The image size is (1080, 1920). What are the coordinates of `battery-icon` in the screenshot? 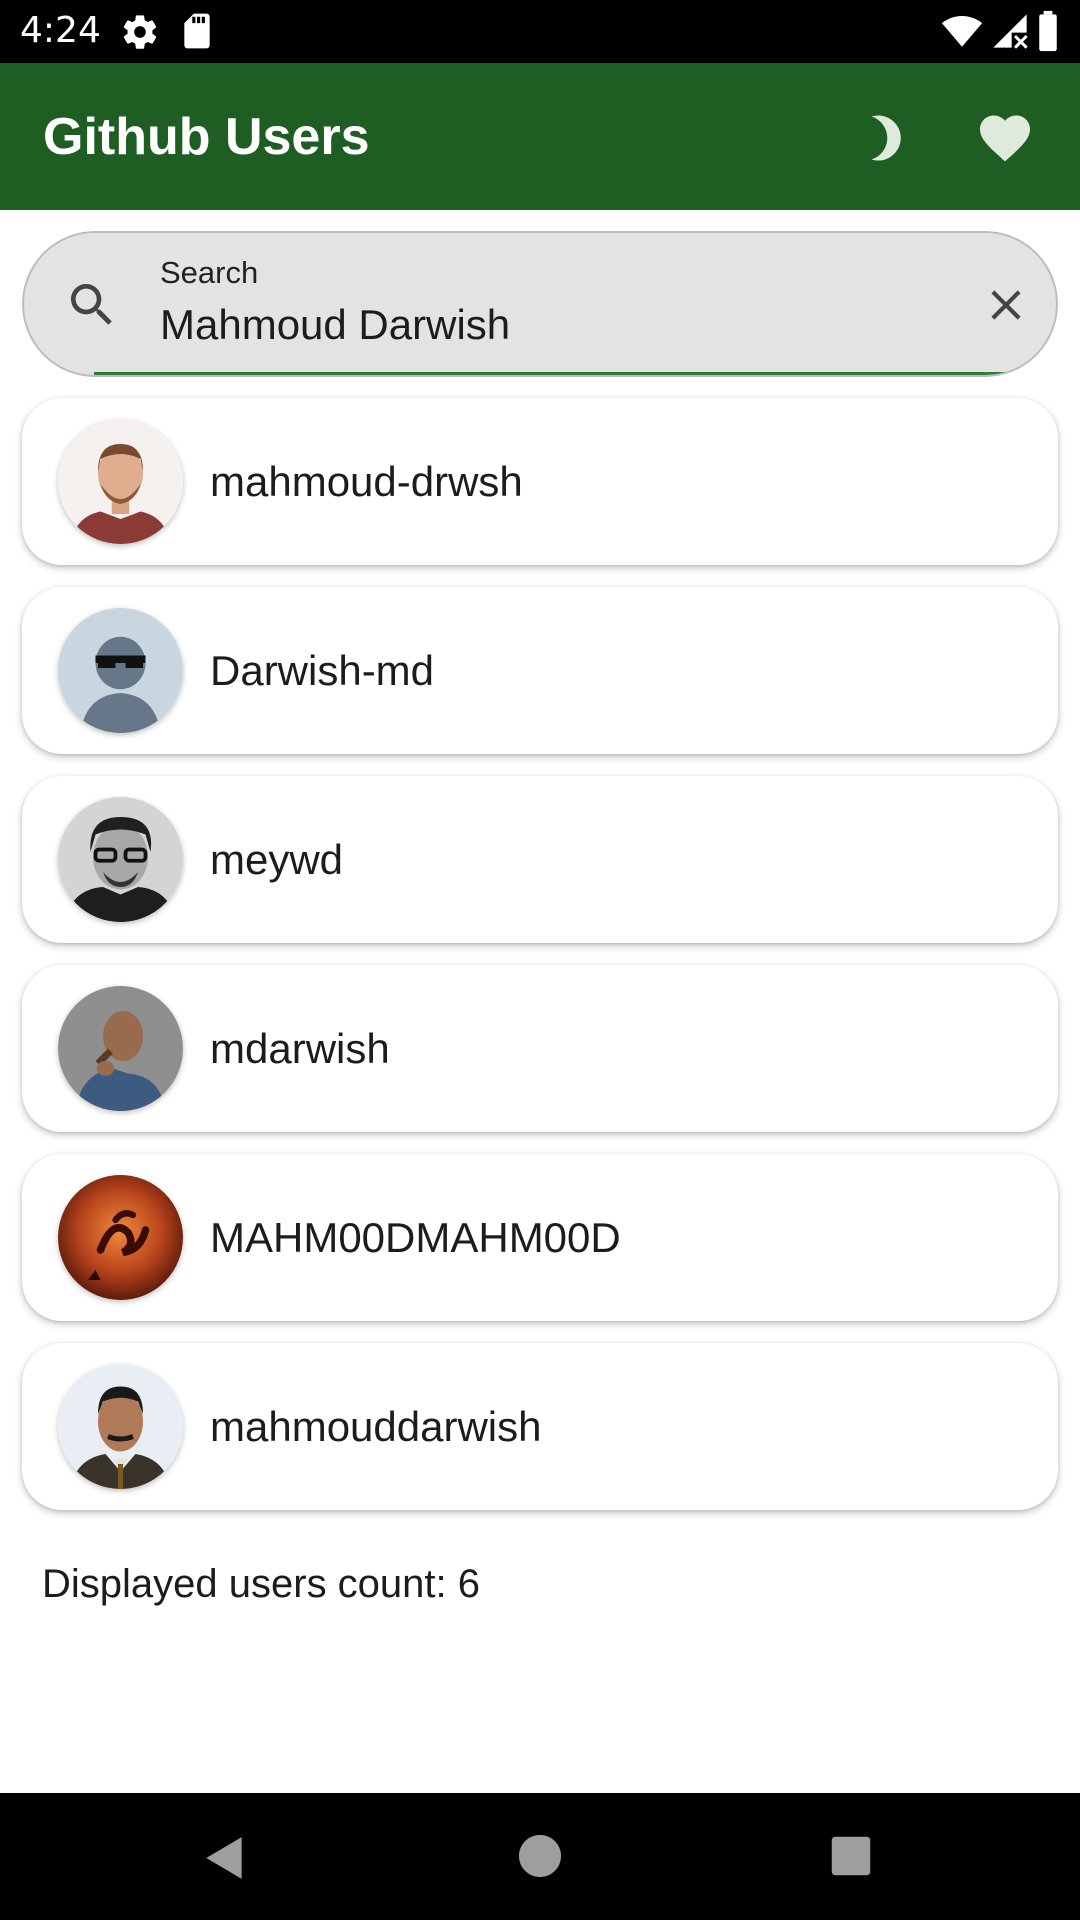 It's located at (1048, 31).